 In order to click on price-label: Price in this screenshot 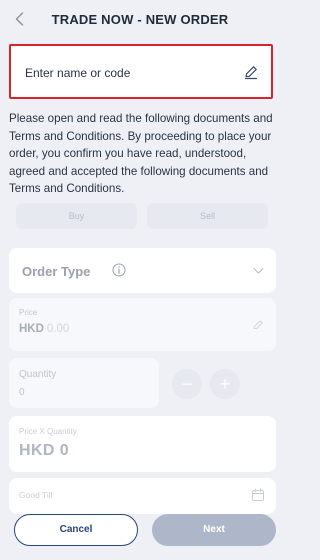, I will do `click(28, 312)`.